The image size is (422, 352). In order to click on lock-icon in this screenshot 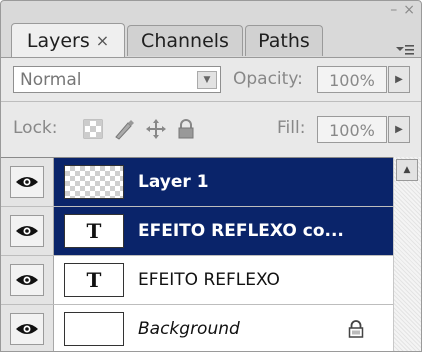, I will do `click(356, 331)`.